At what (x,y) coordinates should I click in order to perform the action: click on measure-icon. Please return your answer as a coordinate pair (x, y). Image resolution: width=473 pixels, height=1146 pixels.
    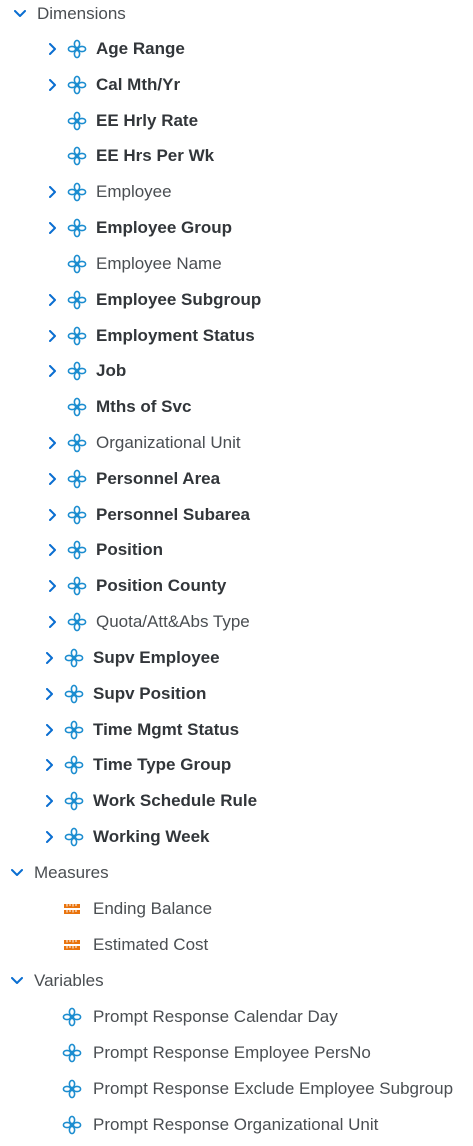
    Looking at the image, I should click on (72, 945).